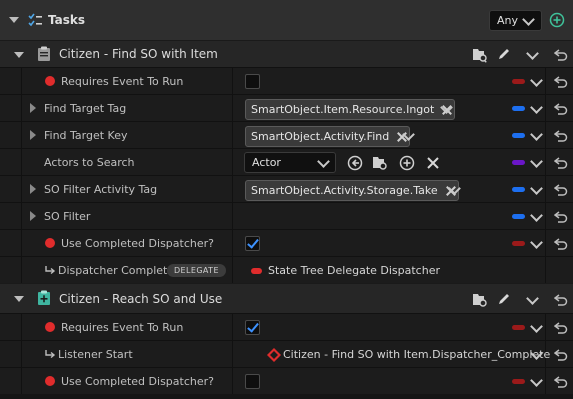 The height and width of the screenshot is (399, 573). What do you see at coordinates (256, 271) in the screenshot?
I see `delegate-pin-icon` at bounding box center [256, 271].